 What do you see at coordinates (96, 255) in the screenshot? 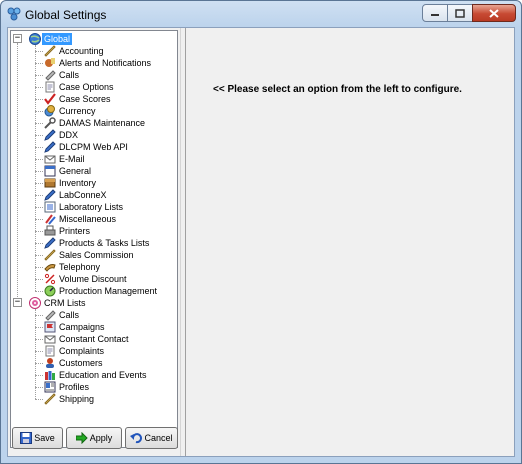
I see `tree-item-label: Sales Commission` at bounding box center [96, 255].